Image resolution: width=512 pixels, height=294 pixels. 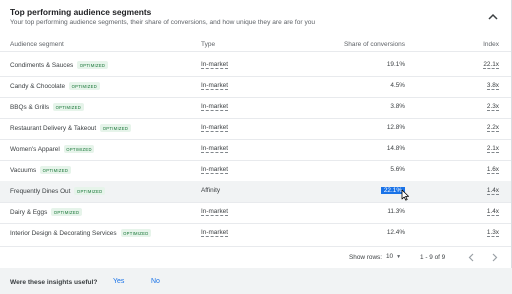 I want to click on share-cell: 5.6%, so click(x=397, y=169).